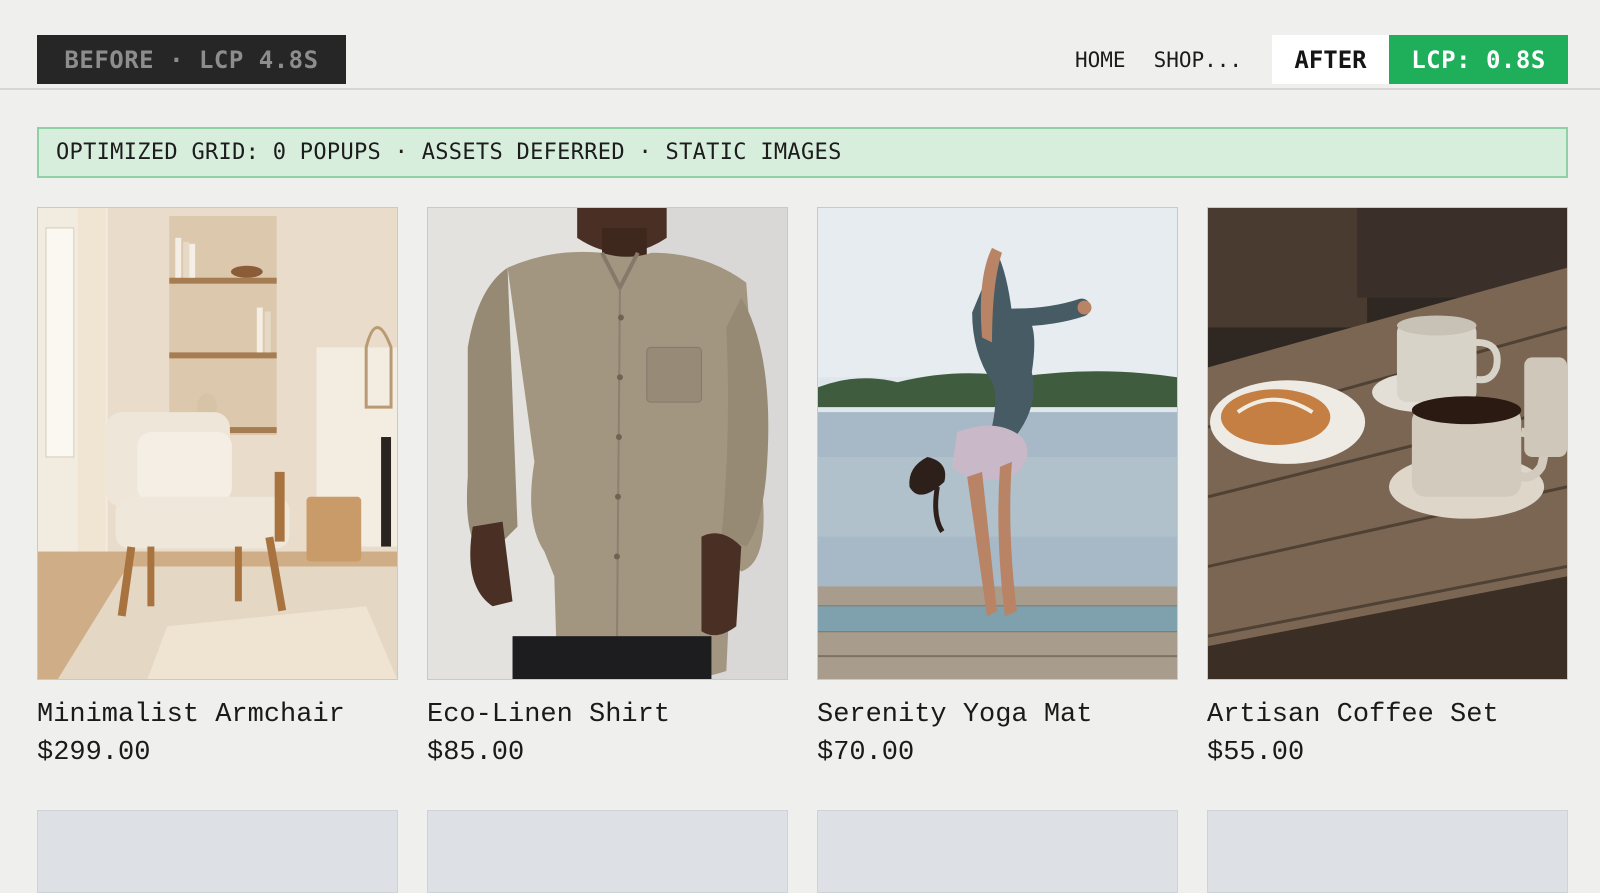  What do you see at coordinates (607, 443) in the screenshot?
I see `linen-shirt-photo` at bounding box center [607, 443].